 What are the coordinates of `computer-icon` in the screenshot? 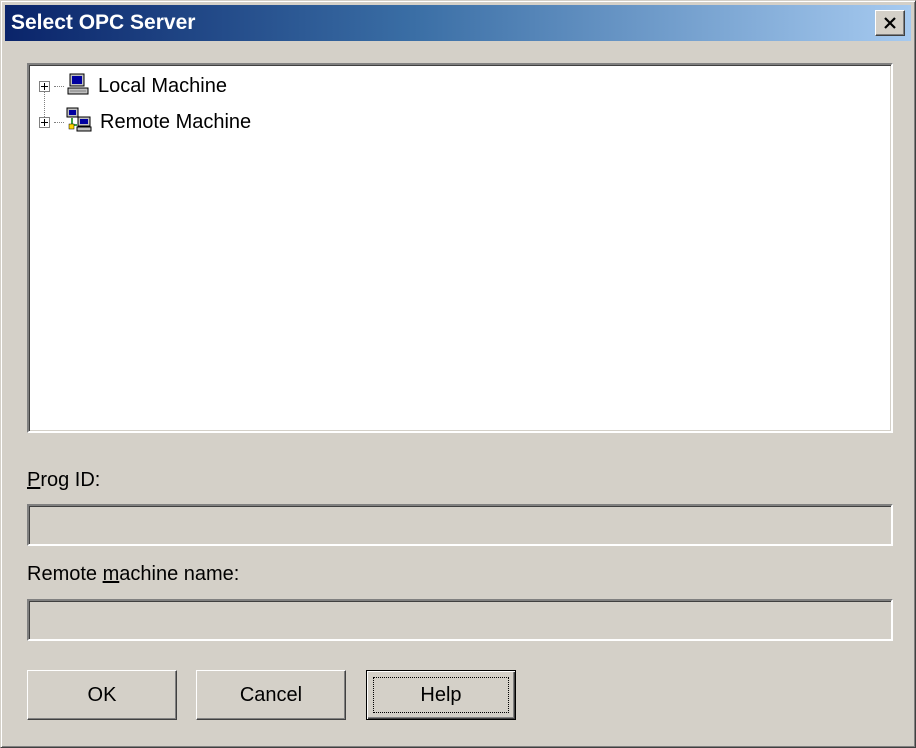 It's located at (78, 86).